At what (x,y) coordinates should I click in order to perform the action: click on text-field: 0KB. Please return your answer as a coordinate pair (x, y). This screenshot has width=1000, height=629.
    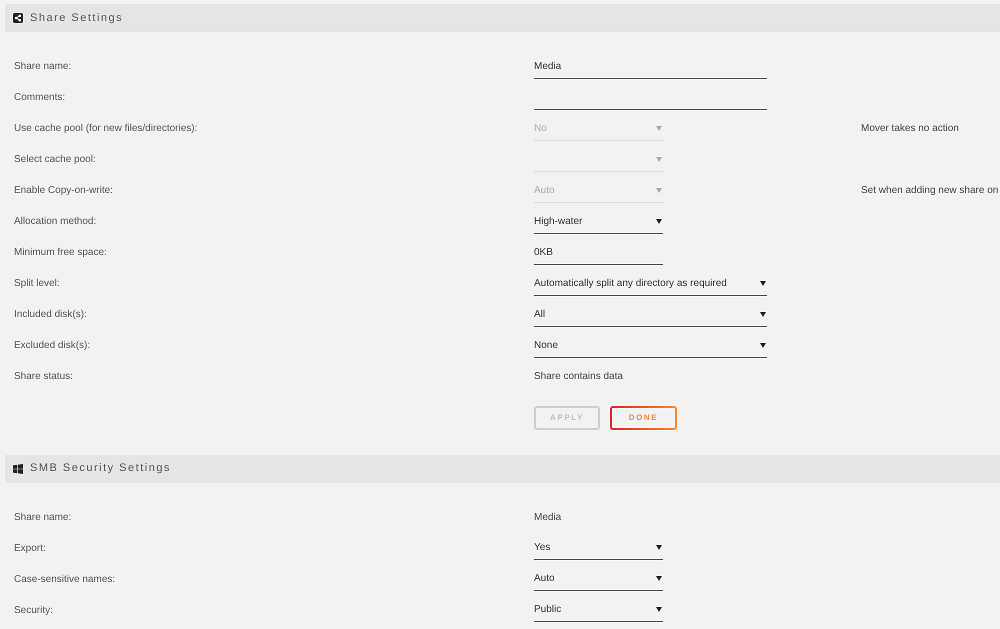
    Looking at the image, I should click on (598, 252).